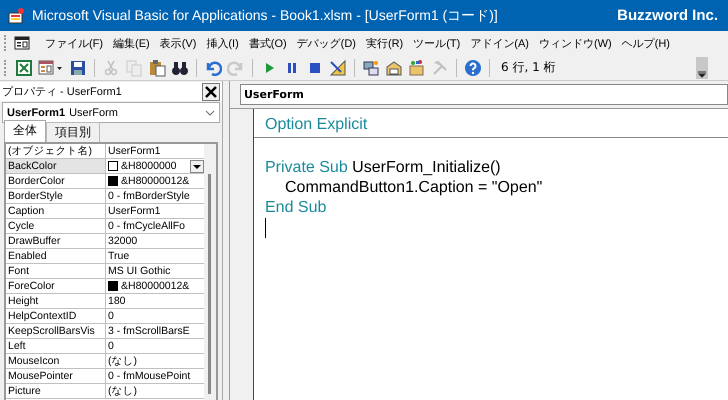 Image resolution: width=728 pixels, height=400 pixels. I want to click on property-name: KeepScrollBarsVis, so click(56, 331).